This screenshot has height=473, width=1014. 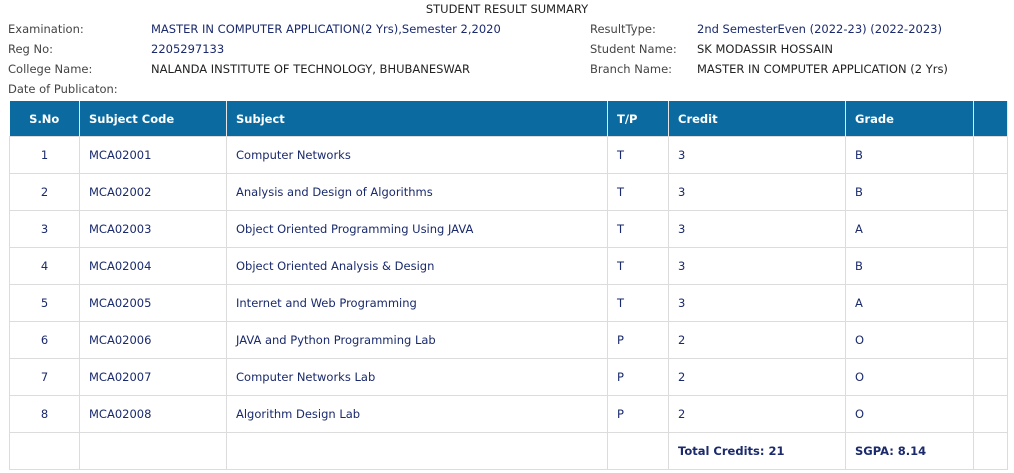 What do you see at coordinates (757, 451) in the screenshot?
I see `total-credits: Total Credits: 21` at bounding box center [757, 451].